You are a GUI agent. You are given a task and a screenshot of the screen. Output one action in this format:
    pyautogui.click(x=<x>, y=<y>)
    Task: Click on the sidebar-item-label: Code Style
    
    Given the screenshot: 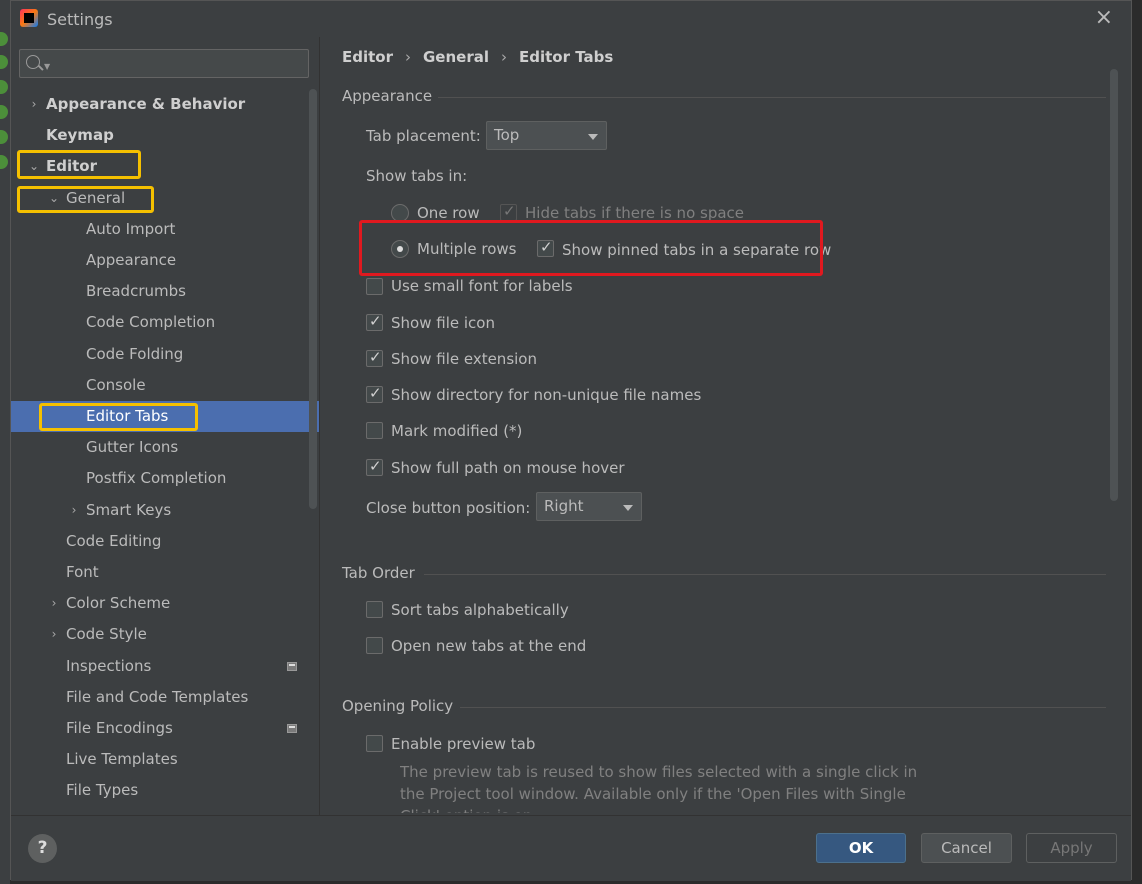 What is the action you would take?
    pyautogui.click(x=106, y=634)
    